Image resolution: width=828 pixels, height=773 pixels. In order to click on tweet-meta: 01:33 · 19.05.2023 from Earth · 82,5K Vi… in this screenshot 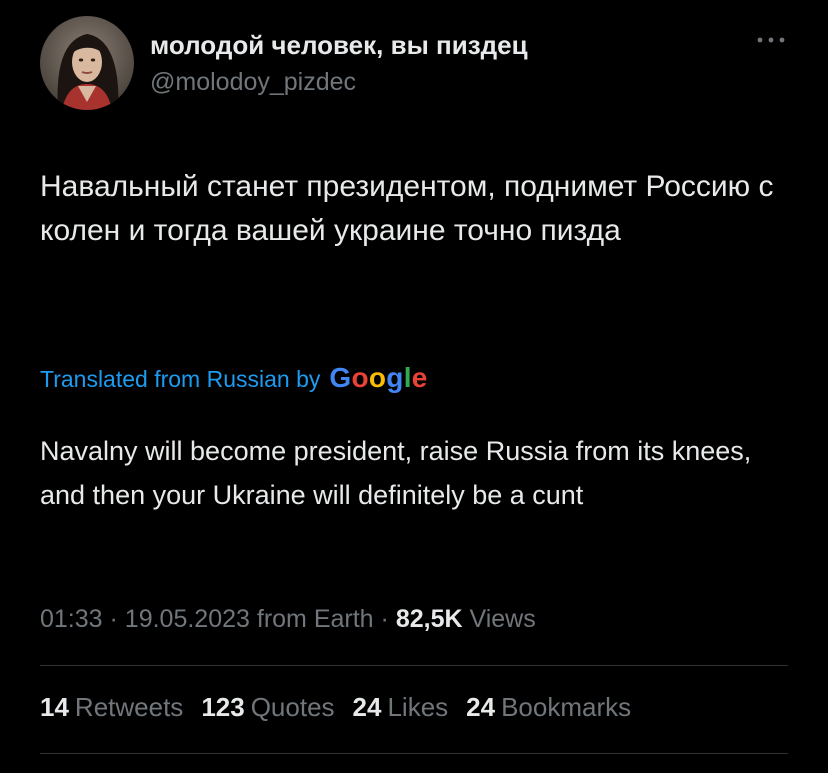, I will do `click(288, 619)`.